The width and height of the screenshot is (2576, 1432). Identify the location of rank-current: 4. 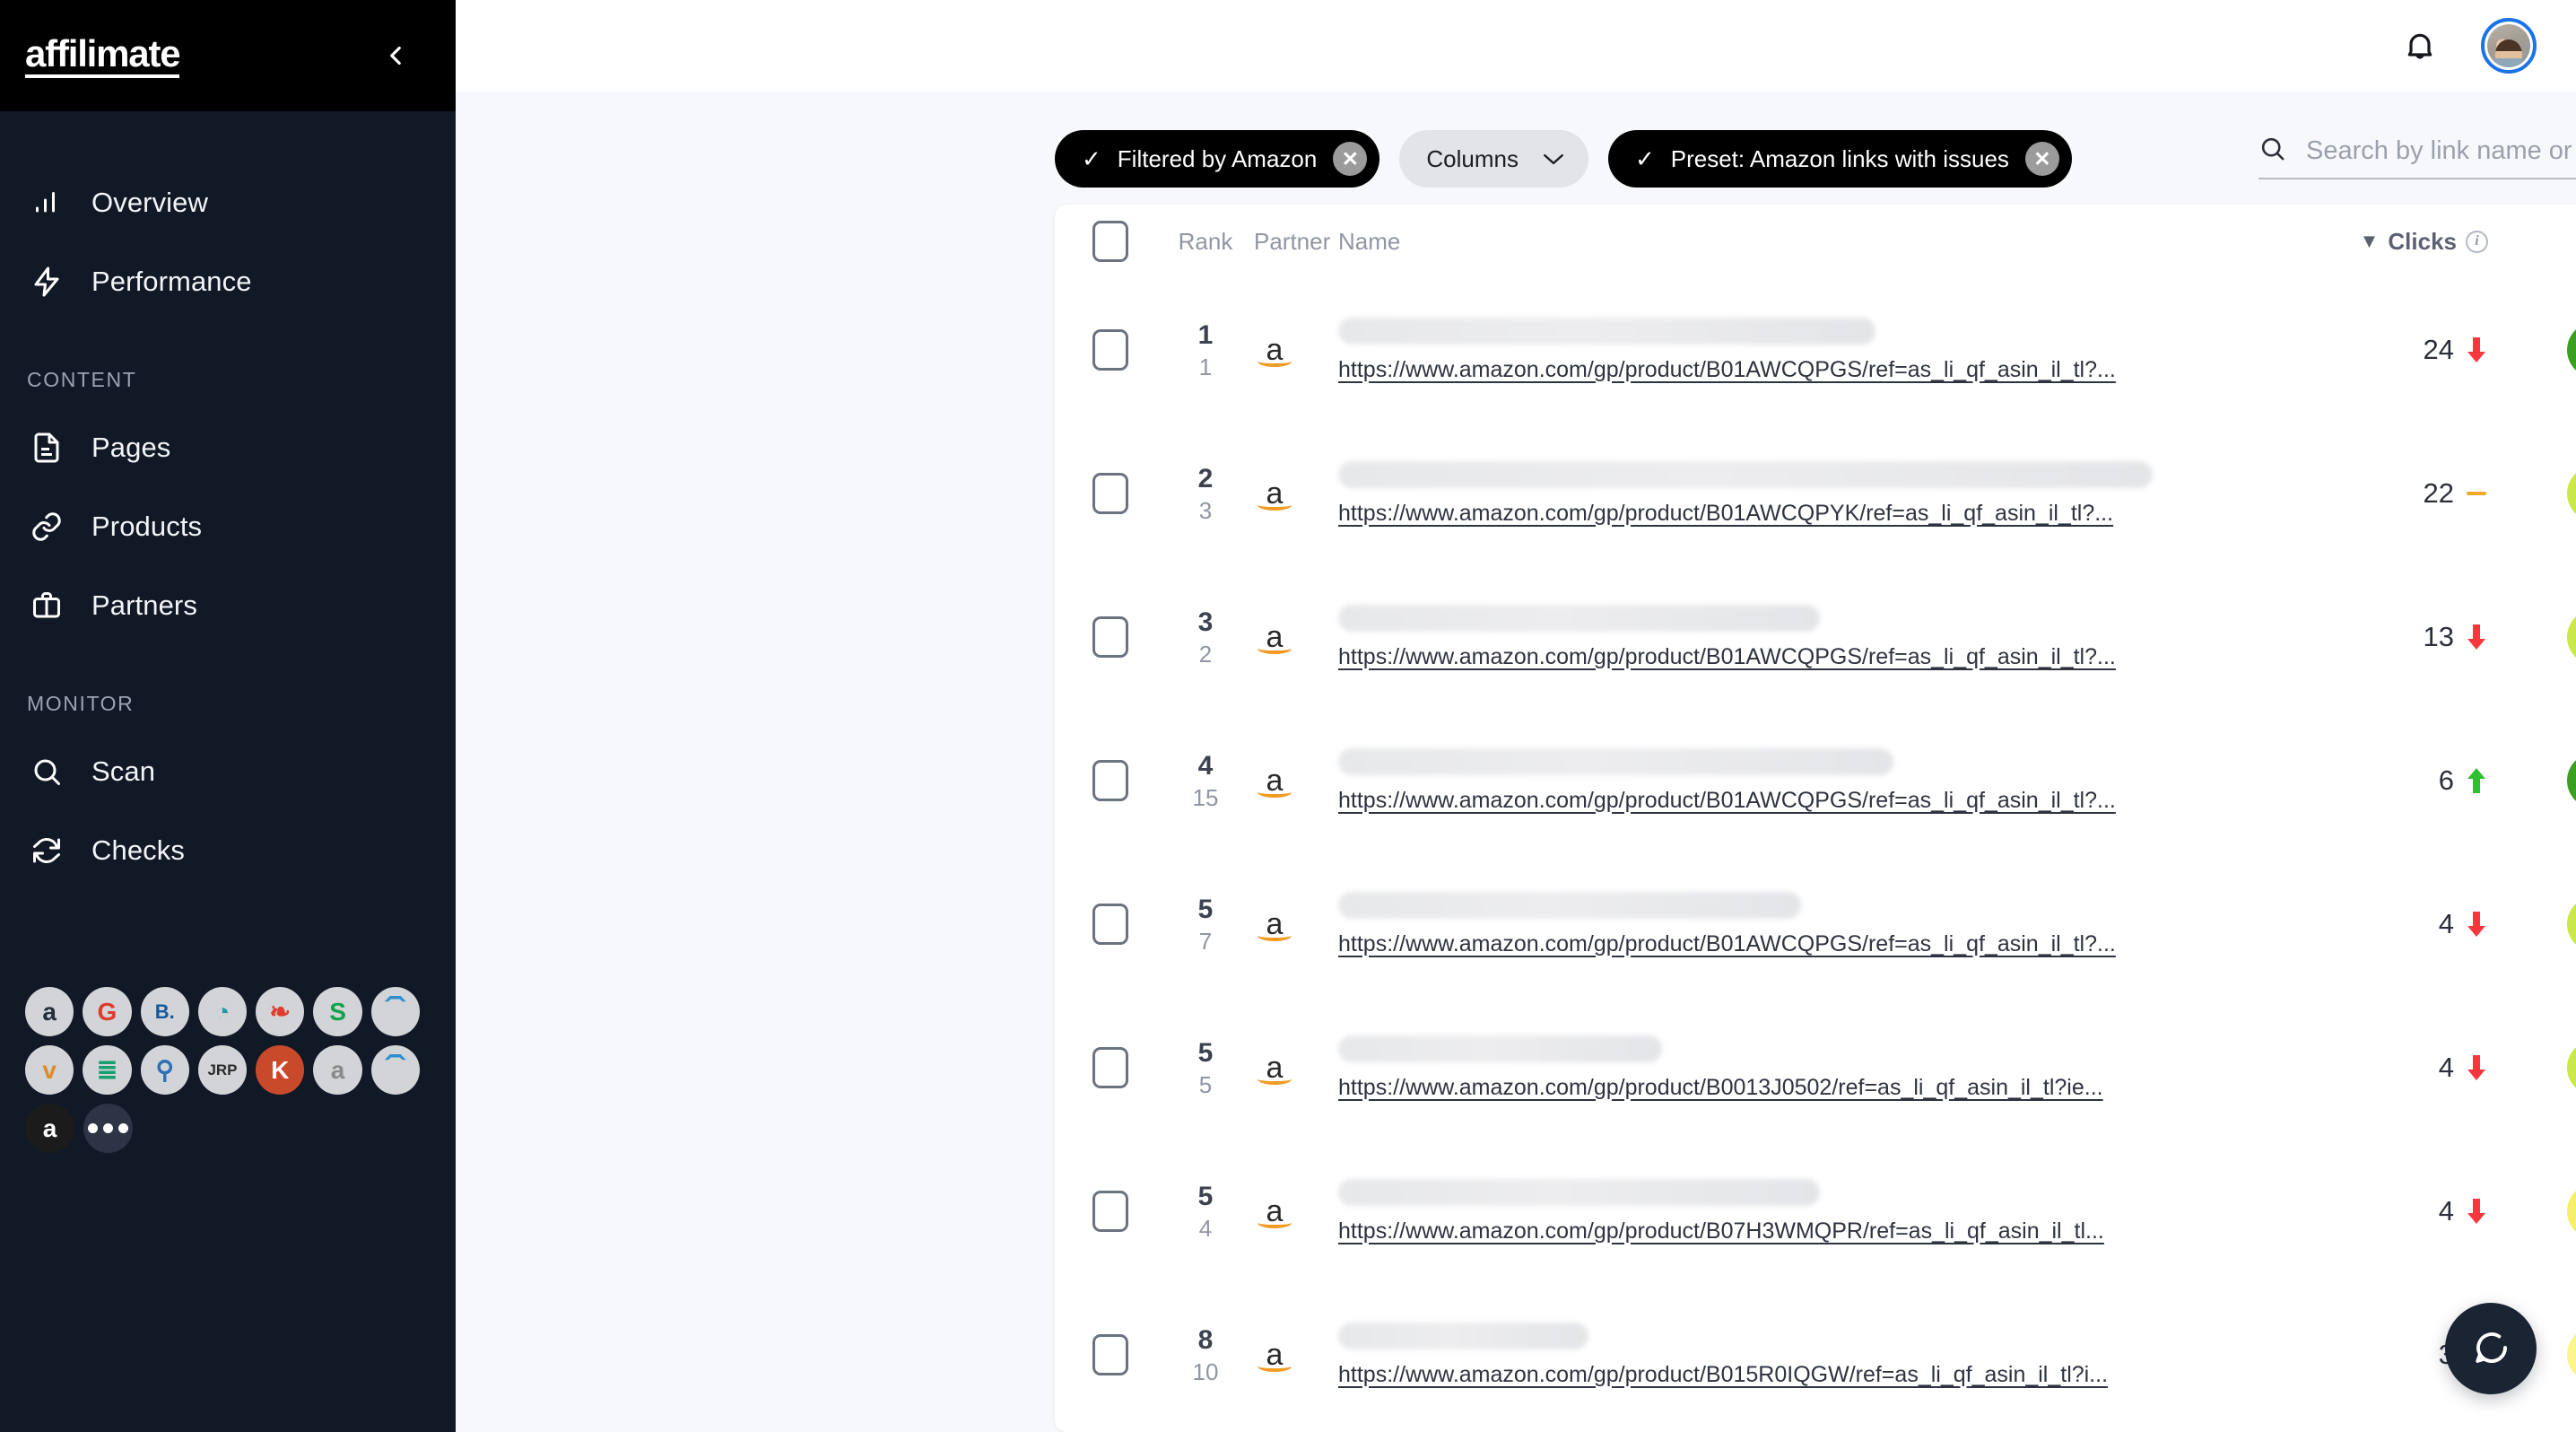
(1205, 766).